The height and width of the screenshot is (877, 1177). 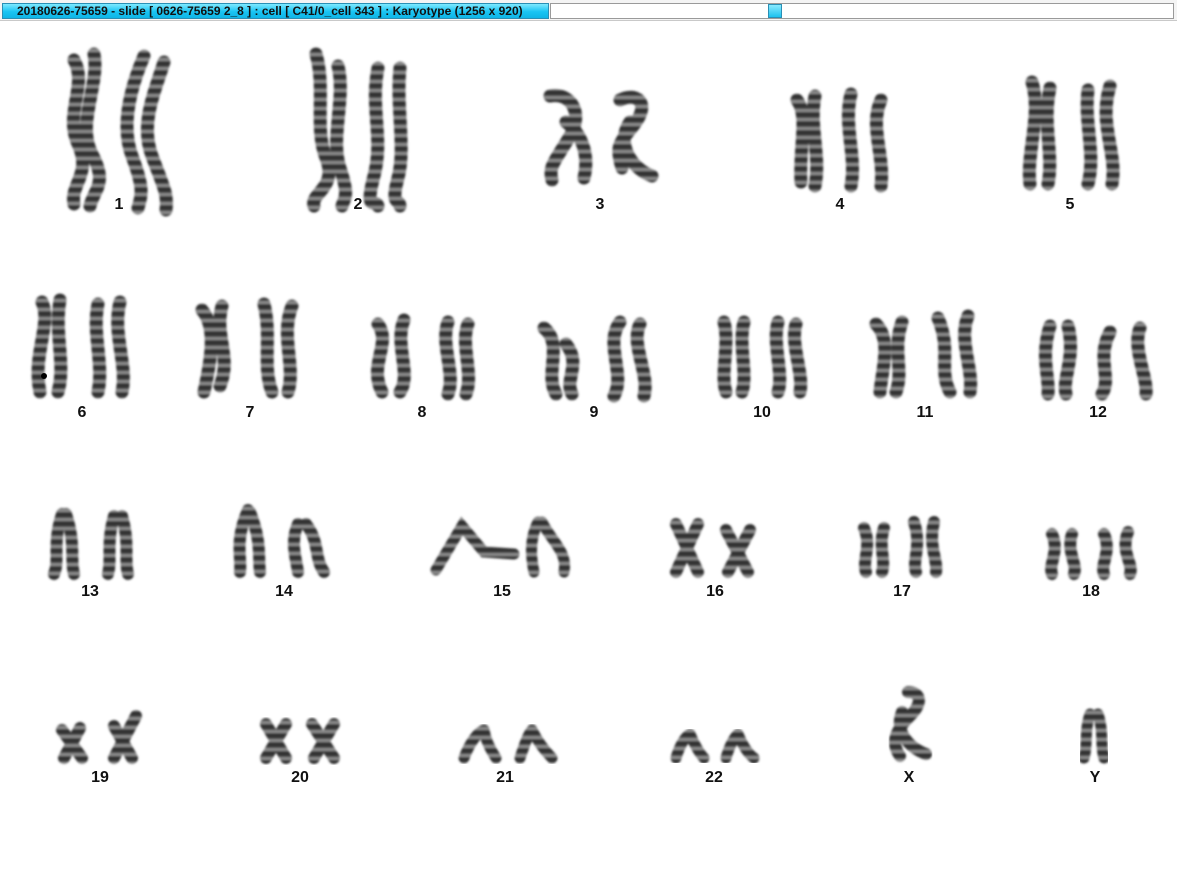 I want to click on chromosome-label-20: 20, so click(x=300, y=777).